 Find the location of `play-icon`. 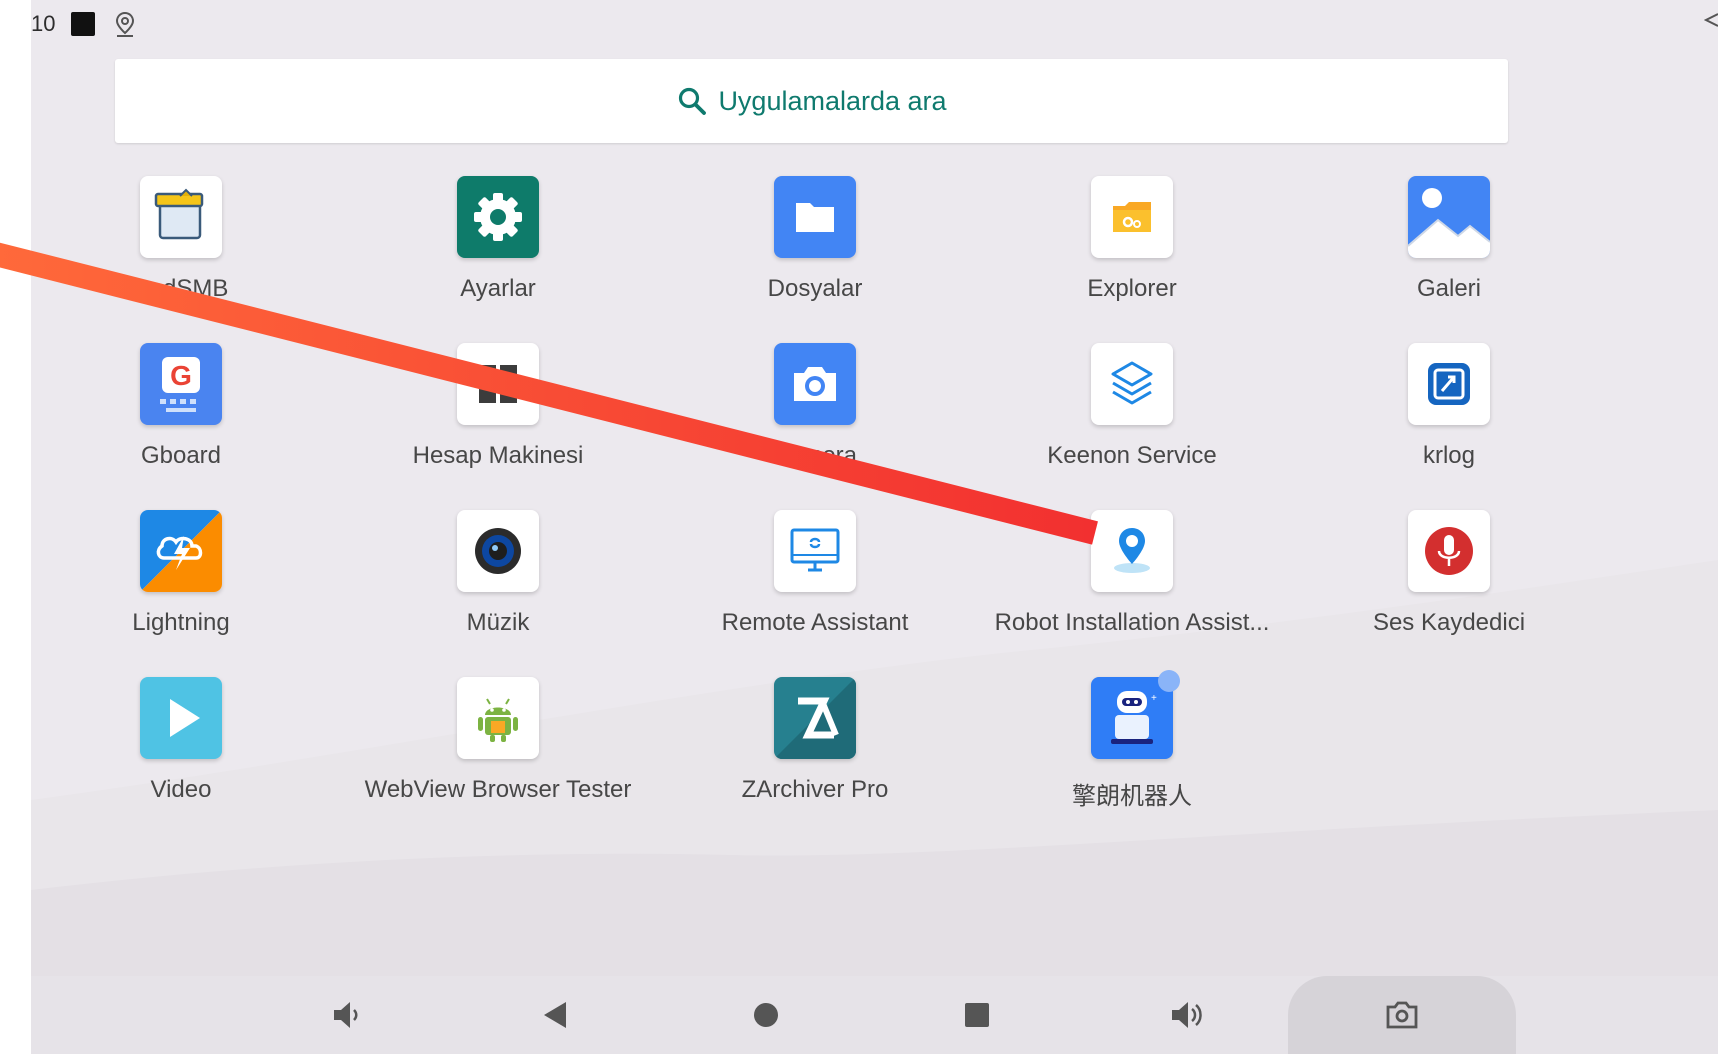

play-icon is located at coordinates (181, 718).